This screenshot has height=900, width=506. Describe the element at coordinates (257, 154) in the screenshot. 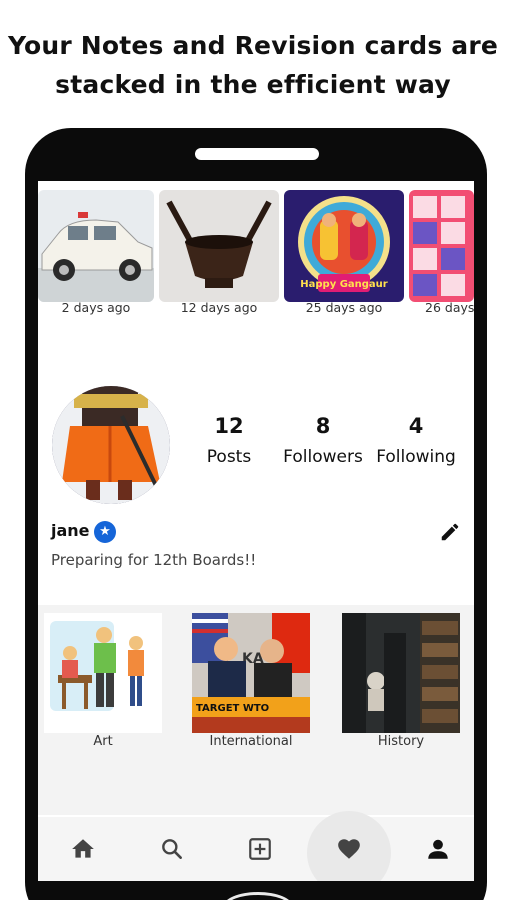

I see `phone-speaker` at that location.